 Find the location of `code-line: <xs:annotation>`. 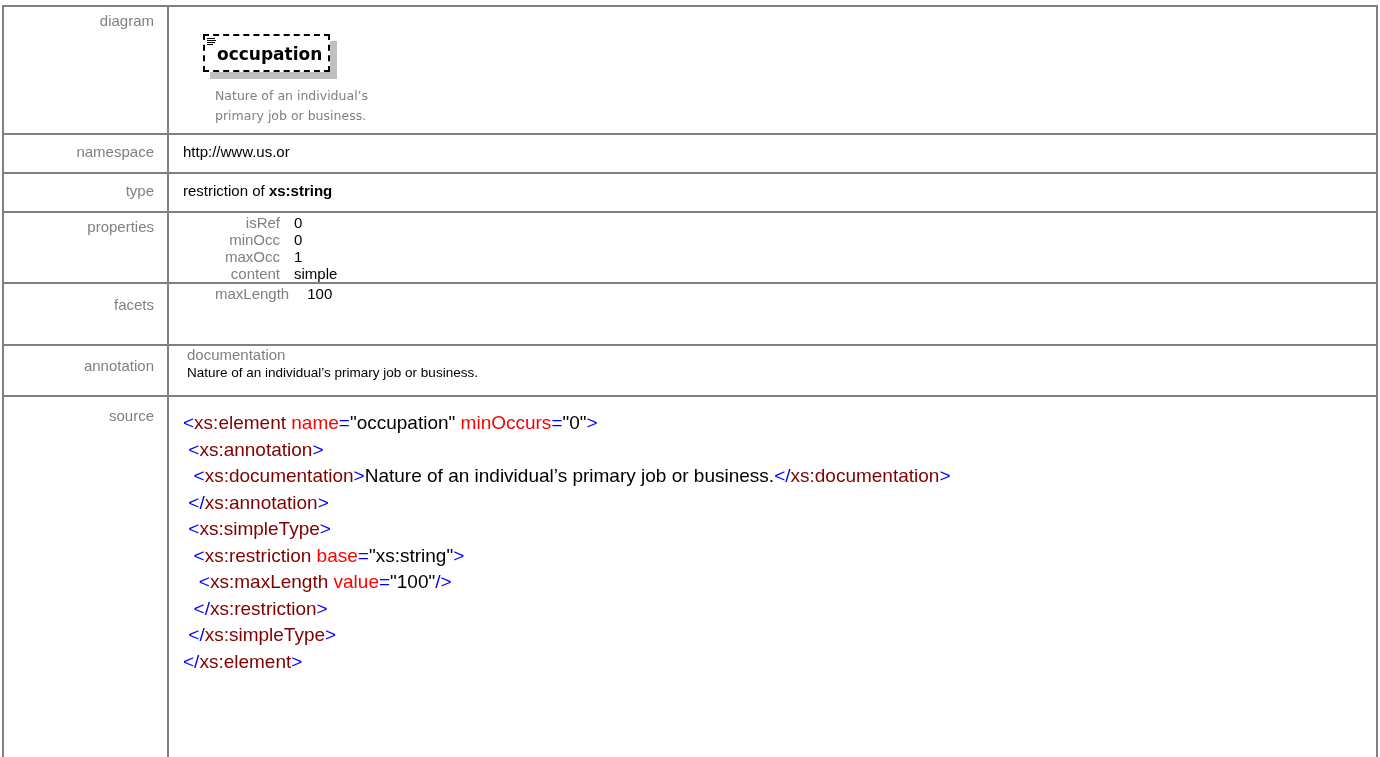

code-line: <xs:annotation> is located at coordinates (256, 449).